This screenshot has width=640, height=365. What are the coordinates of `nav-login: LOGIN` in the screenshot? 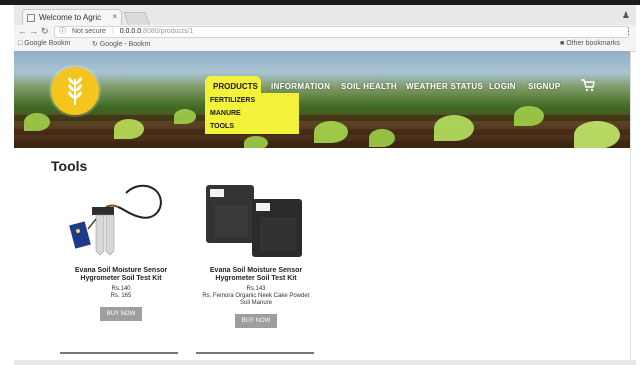 It's located at (502, 86).